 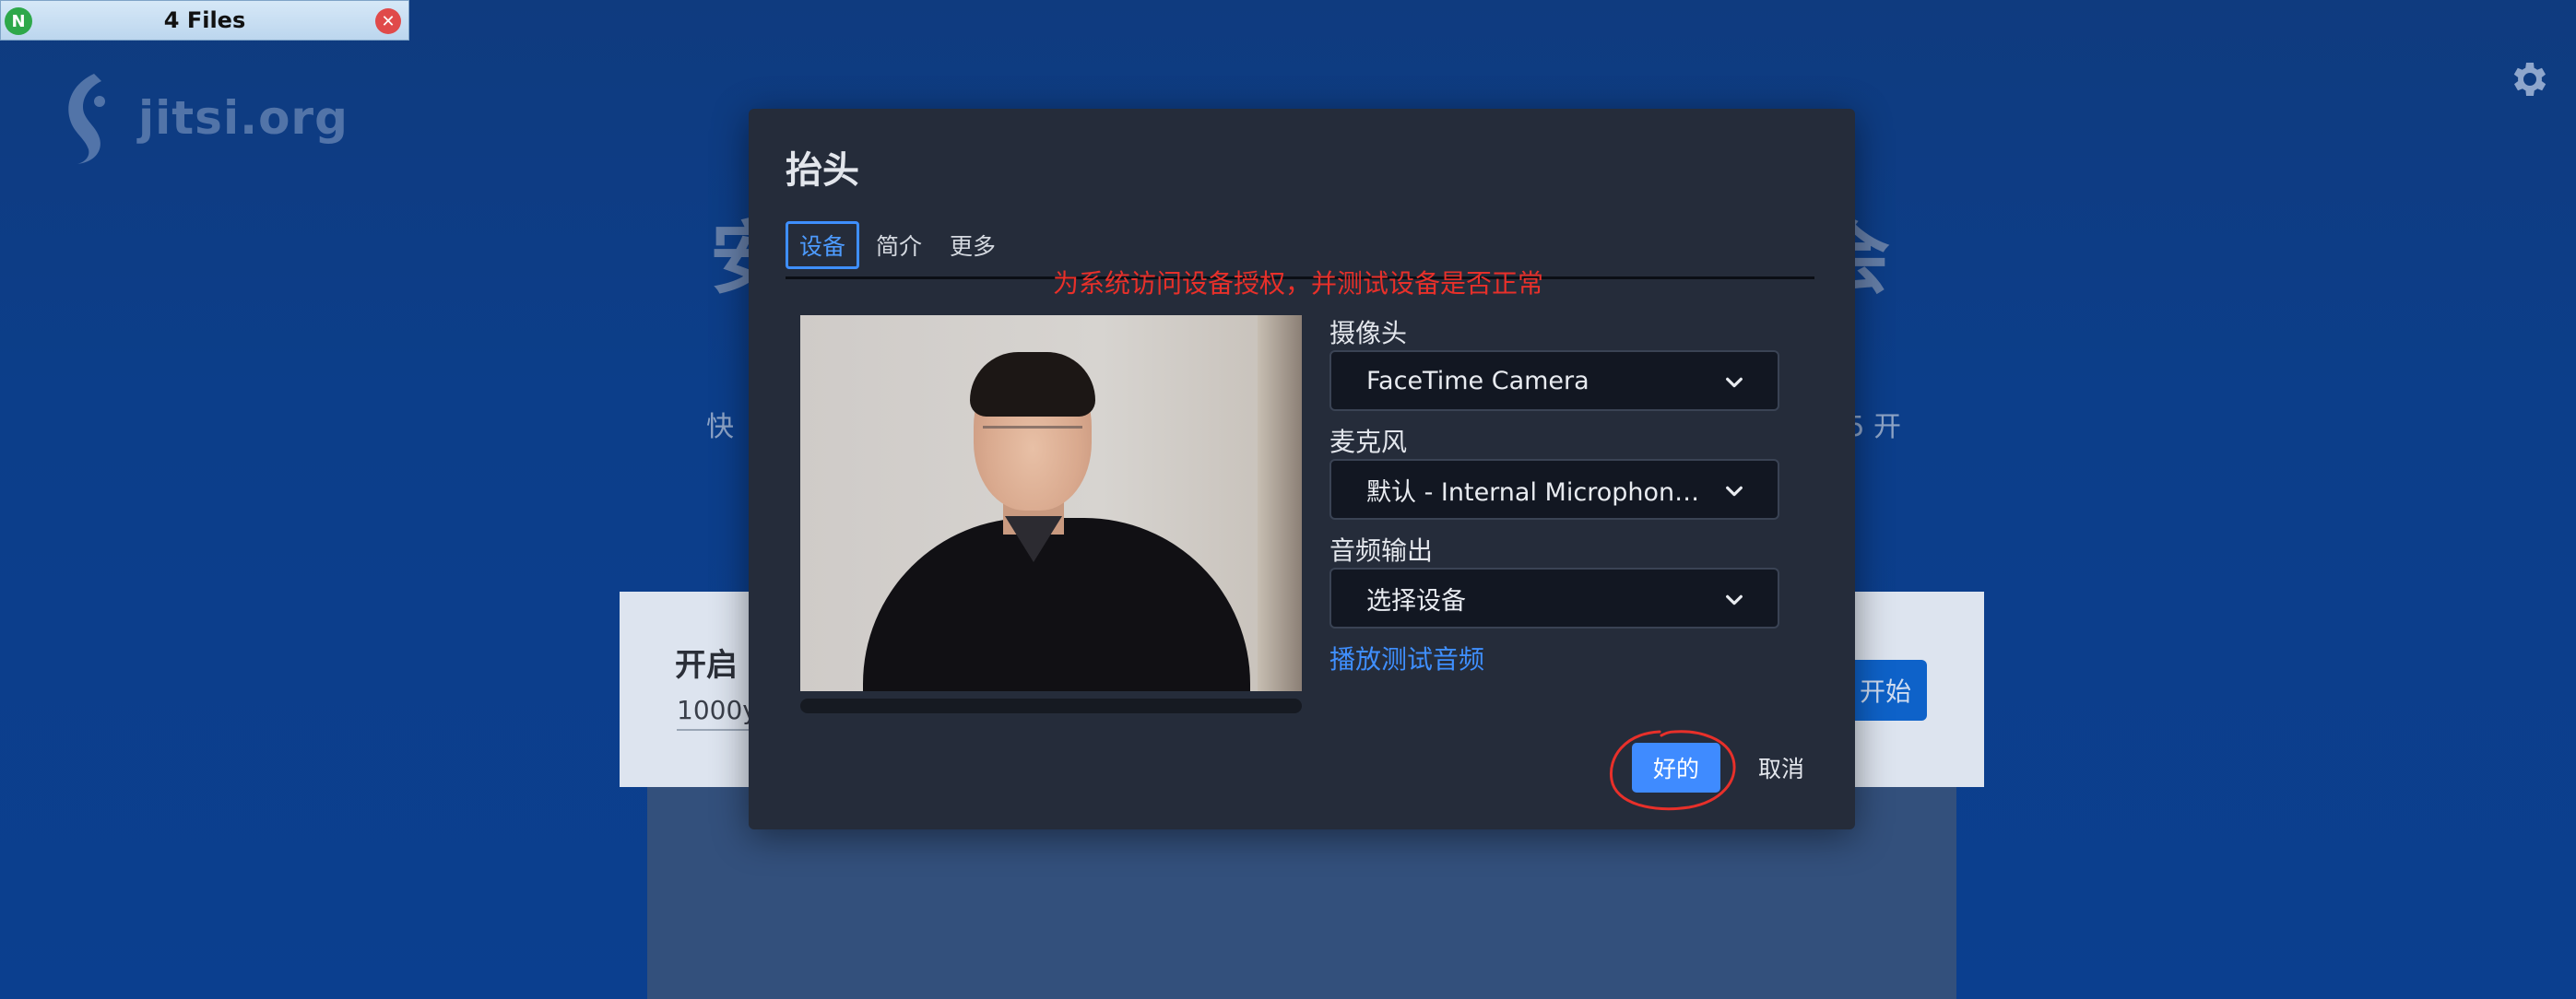 I want to click on gear-icon, so click(x=2528, y=79).